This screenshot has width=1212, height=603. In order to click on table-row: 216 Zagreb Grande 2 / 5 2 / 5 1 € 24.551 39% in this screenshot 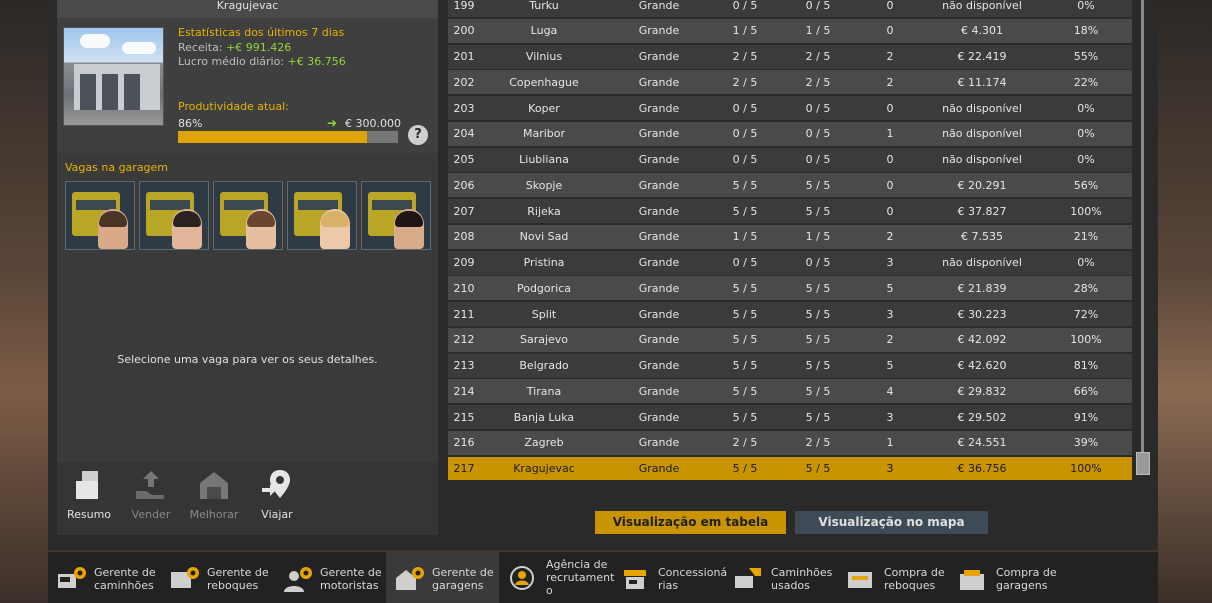, I will do `click(790, 442)`.